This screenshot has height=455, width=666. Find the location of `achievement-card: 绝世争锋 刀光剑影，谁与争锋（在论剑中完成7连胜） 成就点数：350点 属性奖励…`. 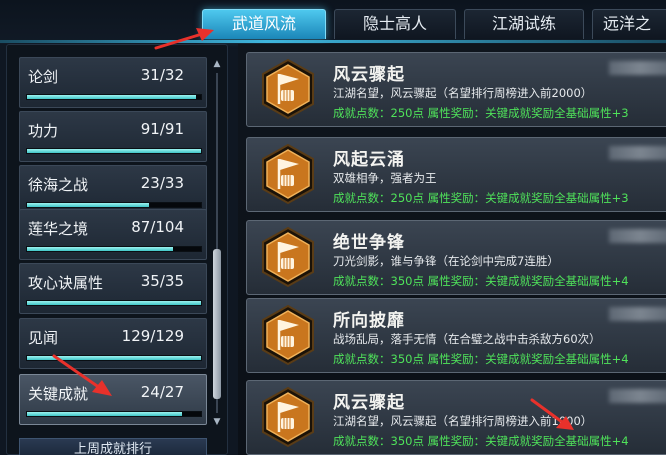

achievement-card: 绝世争锋 刀光剑影，谁与争锋（在论剑中完成7连胜） 成就点数：350点 属性奖励… is located at coordinates (456, 257).